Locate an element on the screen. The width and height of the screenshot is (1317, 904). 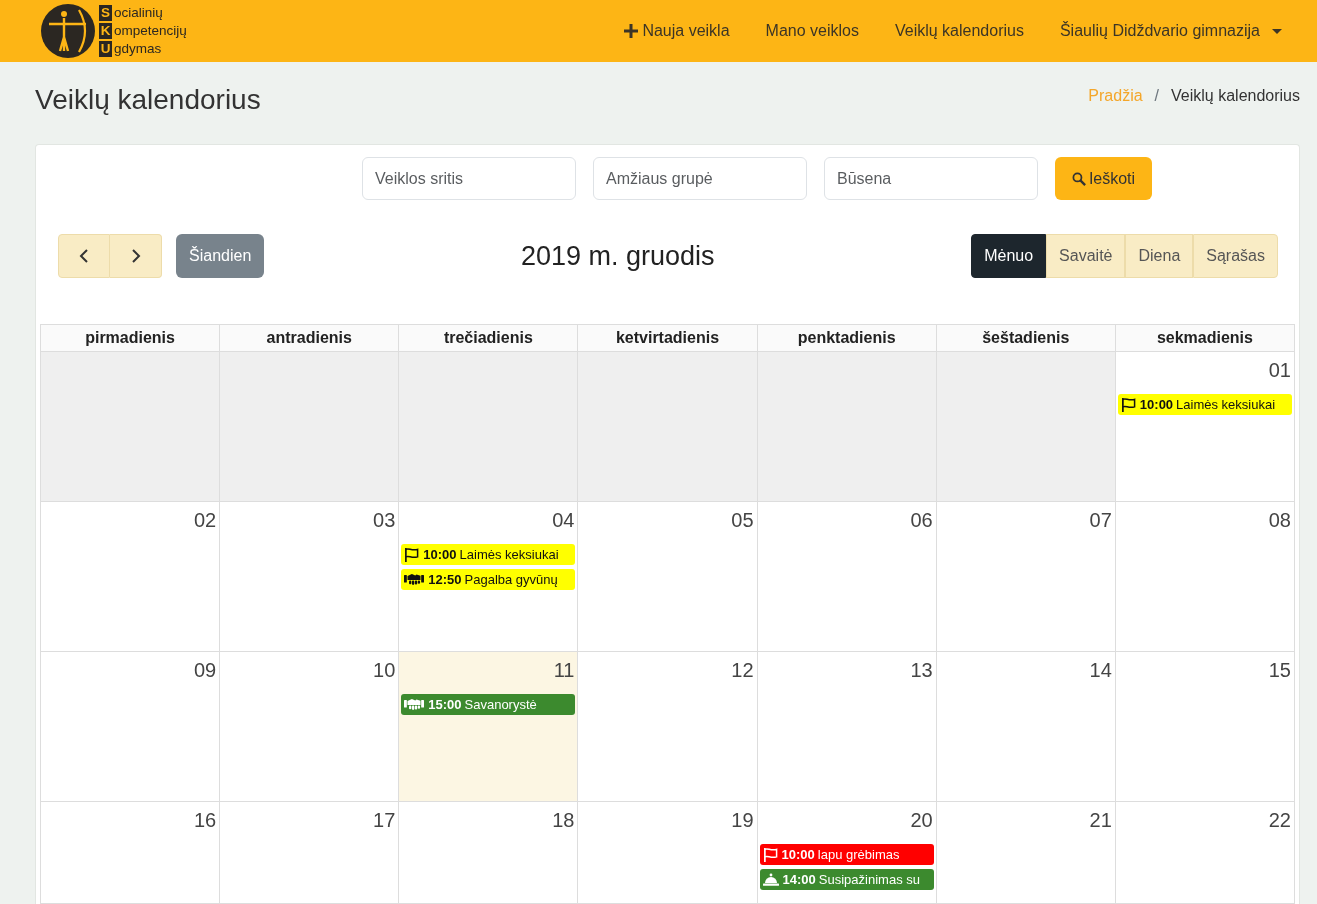
weekday-header: pirmadienis is located at coordinates (131, 338).